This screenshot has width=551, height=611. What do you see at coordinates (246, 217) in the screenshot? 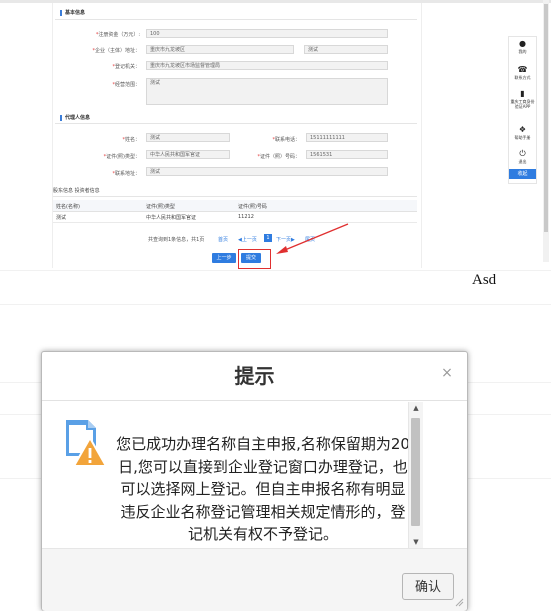
I see `table-cell: 11212` at bounding box center [246, 217].